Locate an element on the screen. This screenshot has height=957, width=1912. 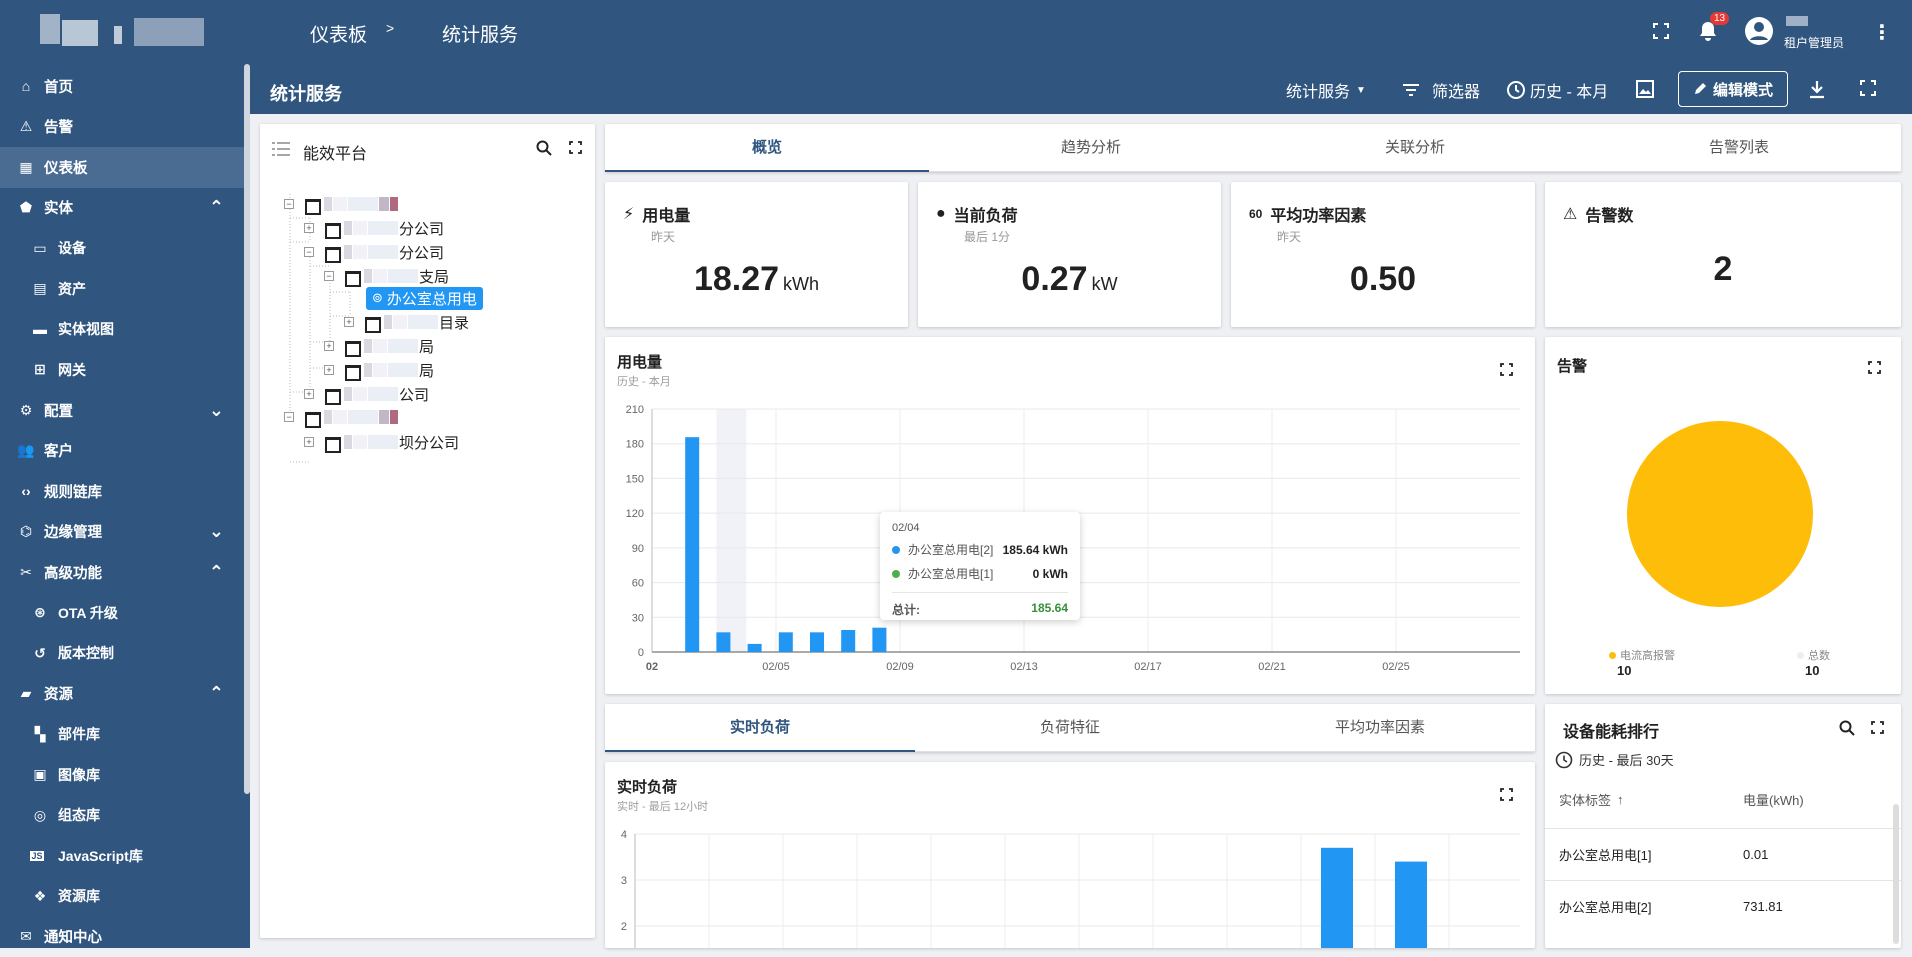
tree-node-selected: ⊚办公室总用电 is located at coordinates (424, 298).